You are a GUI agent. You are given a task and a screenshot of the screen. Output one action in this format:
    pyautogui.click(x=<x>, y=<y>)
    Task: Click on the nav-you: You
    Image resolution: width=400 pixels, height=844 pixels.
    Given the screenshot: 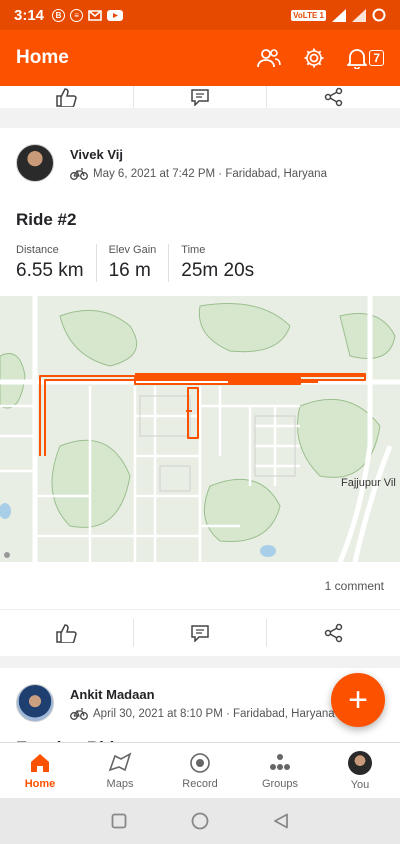 What is the action you would take?
    pyautogui.click(x=360, y=770)
    